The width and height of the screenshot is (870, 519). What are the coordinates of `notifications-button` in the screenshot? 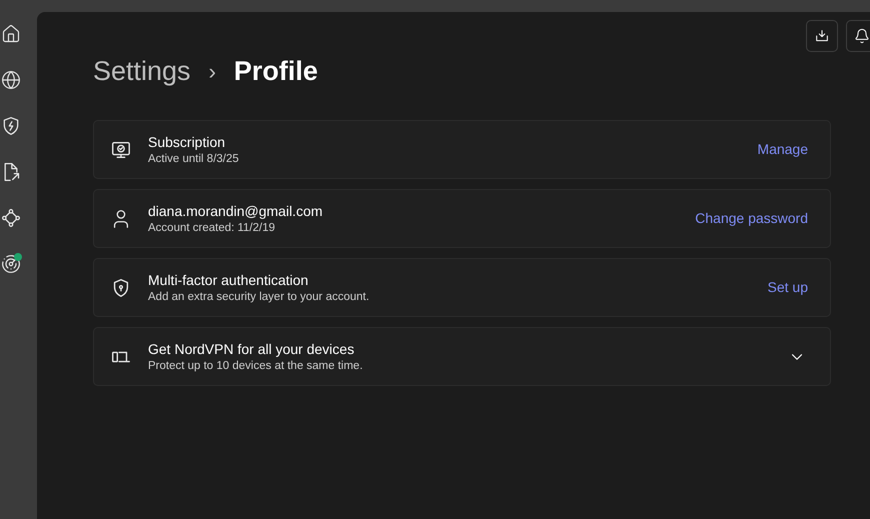 It's located at (858, 36).